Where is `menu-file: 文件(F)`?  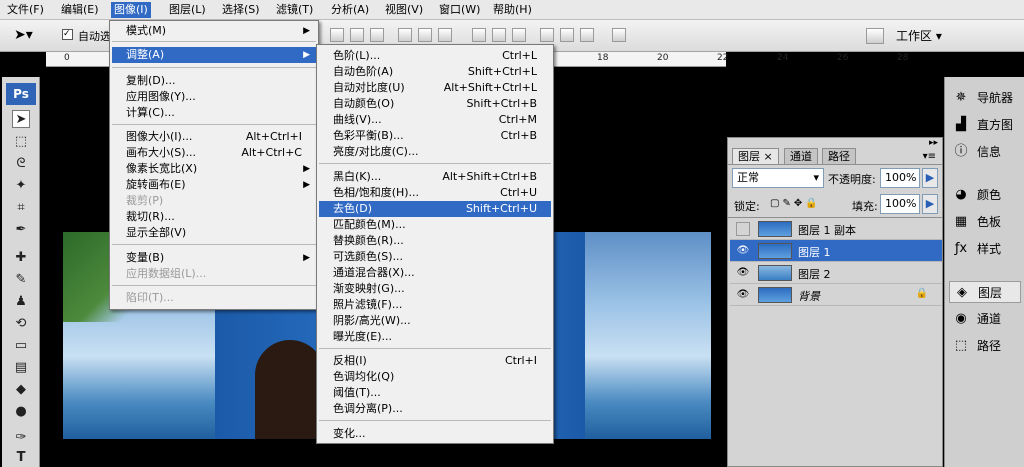 menu-file: 文件(F) is located at coordinates (25, 10).